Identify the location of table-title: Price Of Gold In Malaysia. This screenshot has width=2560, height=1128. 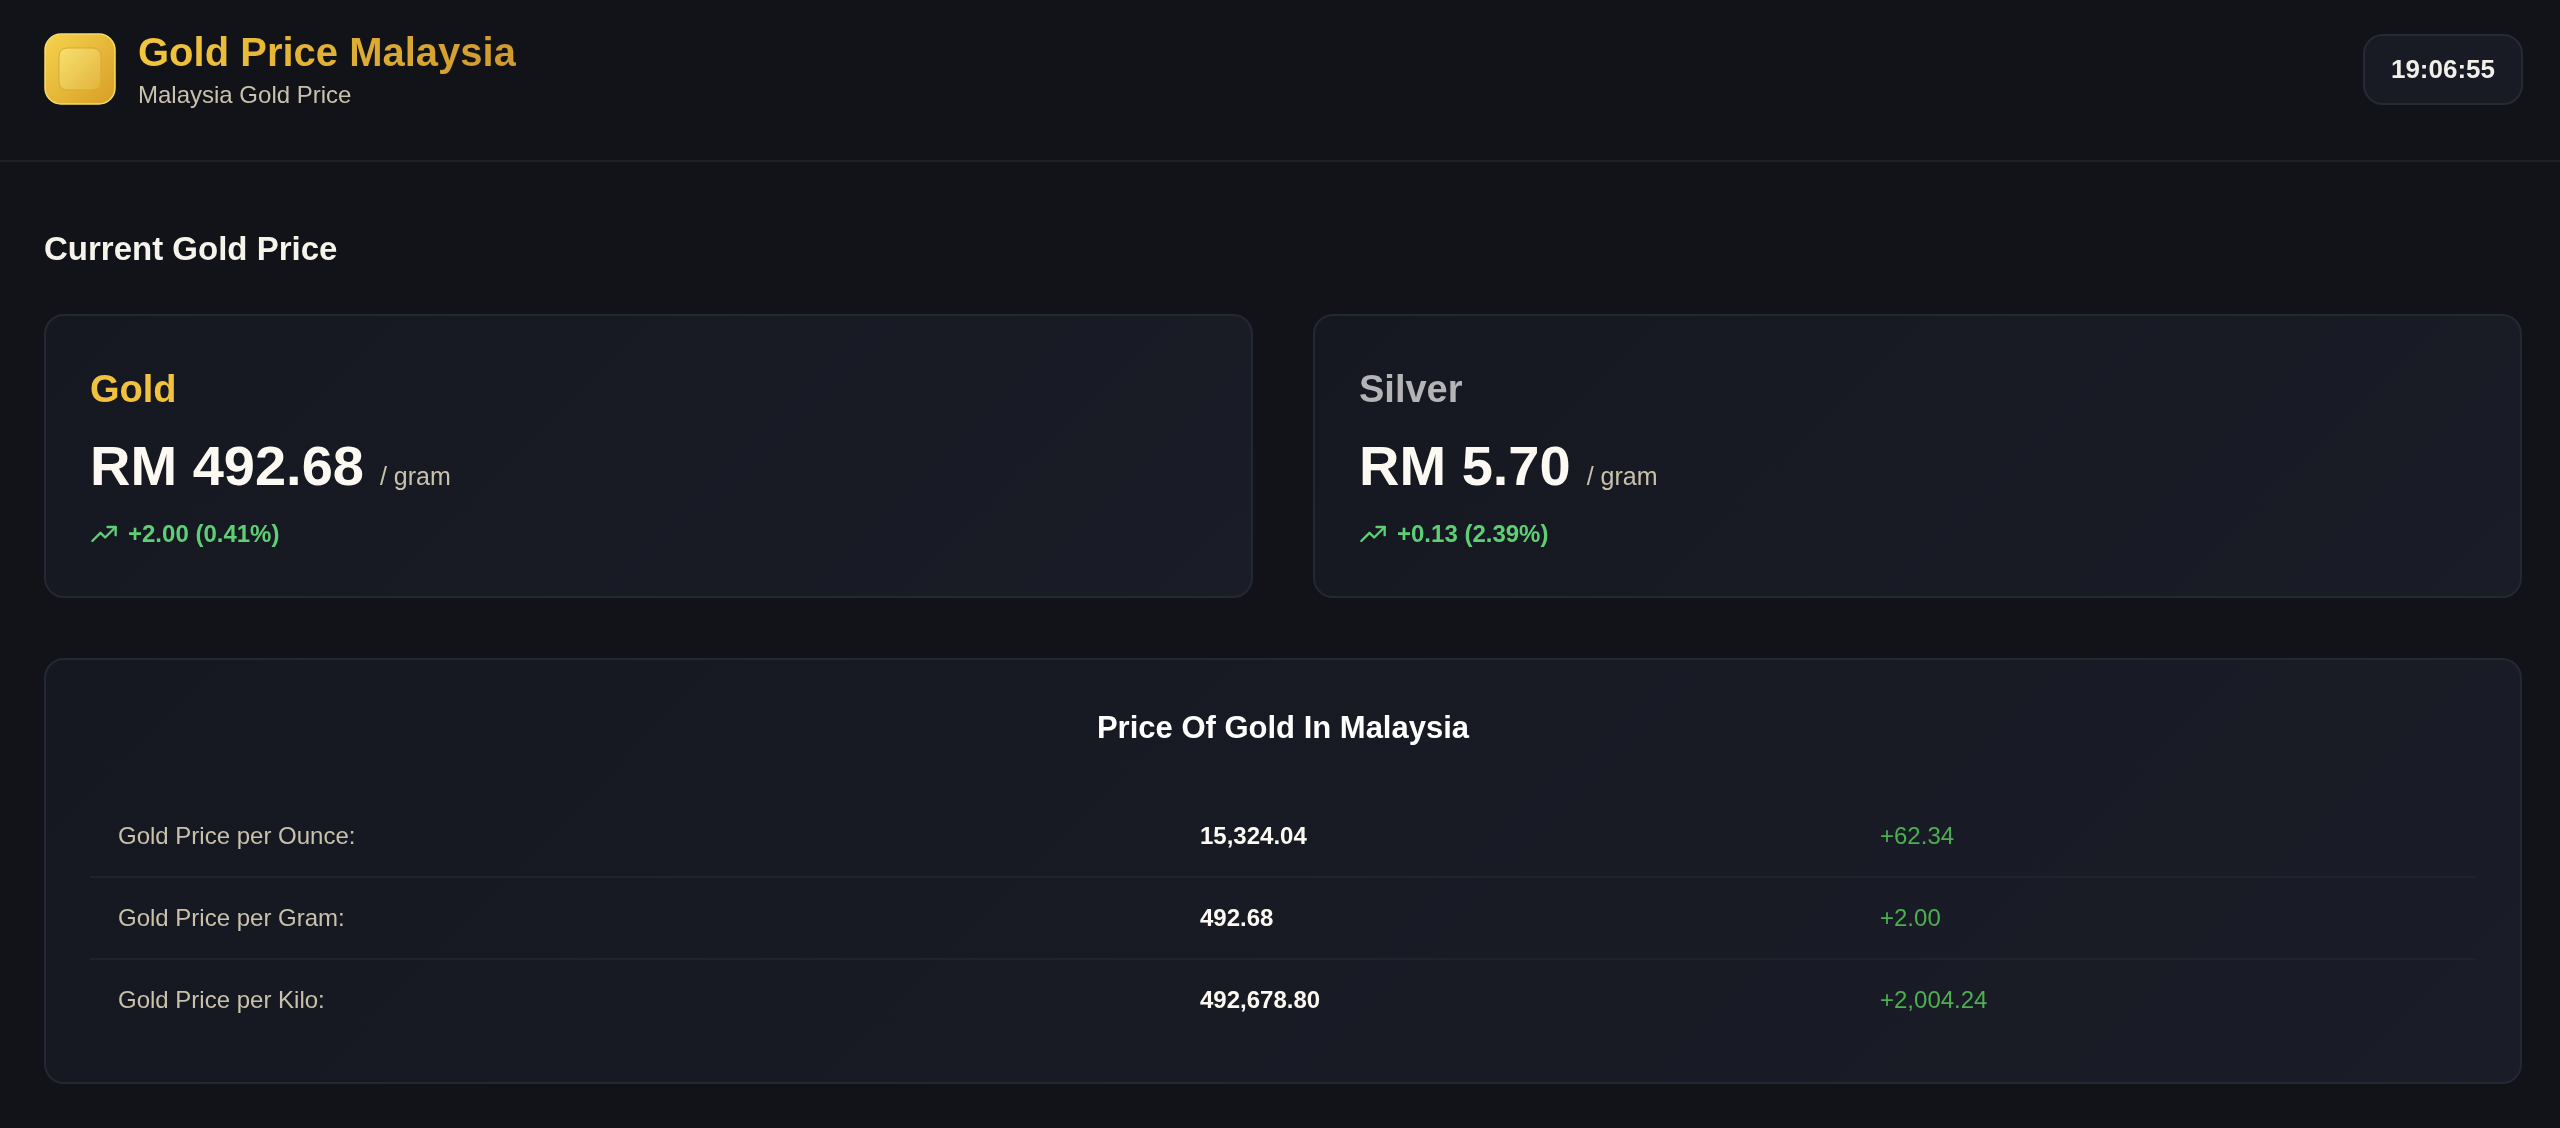
(1283, 728).